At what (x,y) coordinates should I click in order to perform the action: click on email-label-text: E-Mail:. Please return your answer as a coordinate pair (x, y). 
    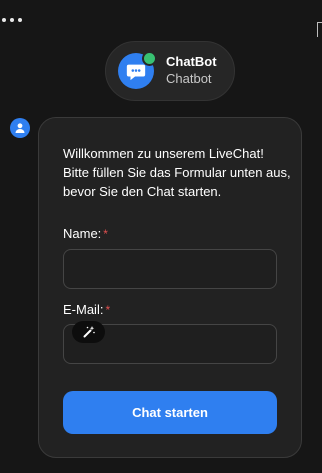
    Looking at the image, I should click on (83, 309).